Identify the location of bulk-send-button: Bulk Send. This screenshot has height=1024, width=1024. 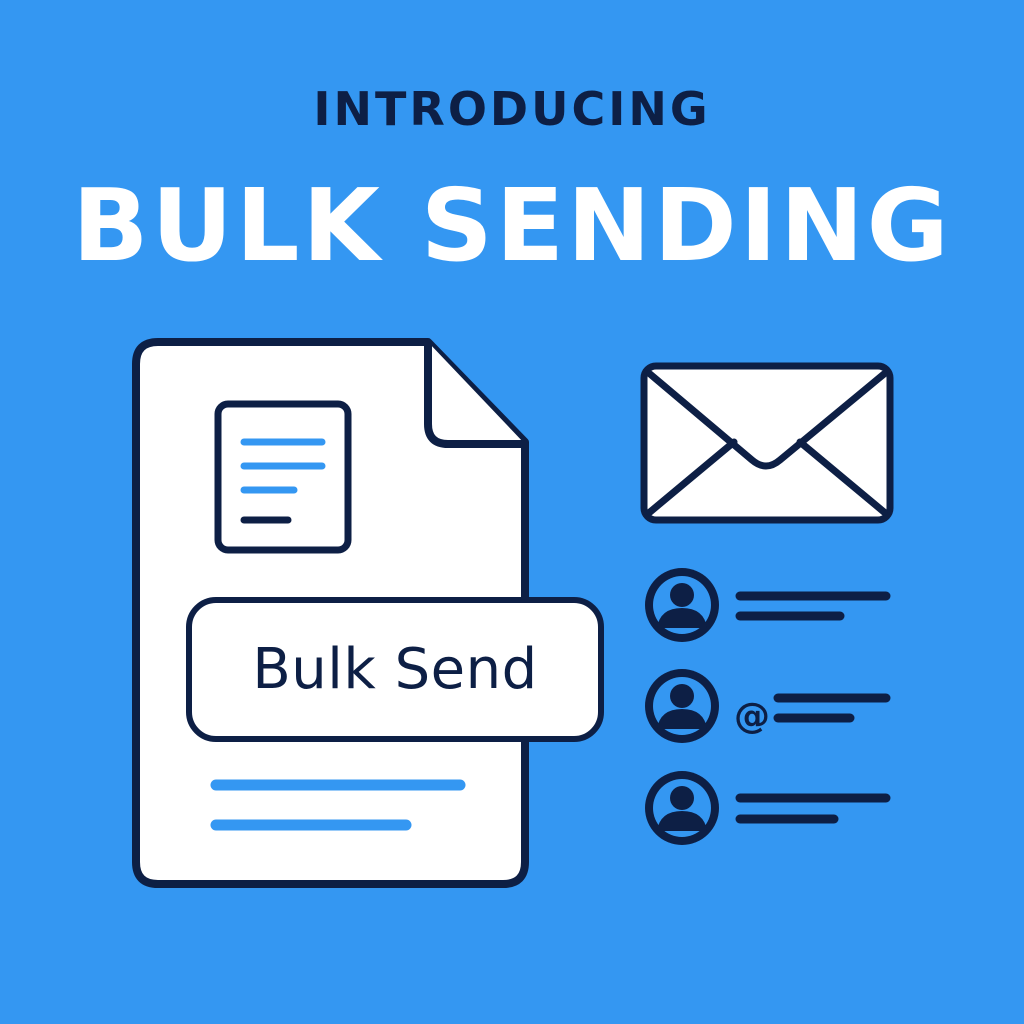
(395, 669).